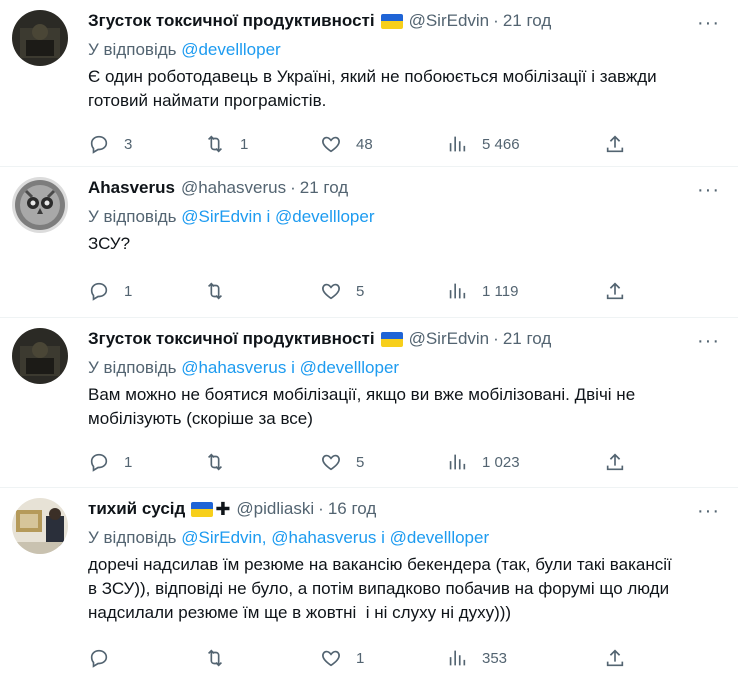 The image size is (738, 683). I want to click on timestamp: 16 год, so click(352, 509).